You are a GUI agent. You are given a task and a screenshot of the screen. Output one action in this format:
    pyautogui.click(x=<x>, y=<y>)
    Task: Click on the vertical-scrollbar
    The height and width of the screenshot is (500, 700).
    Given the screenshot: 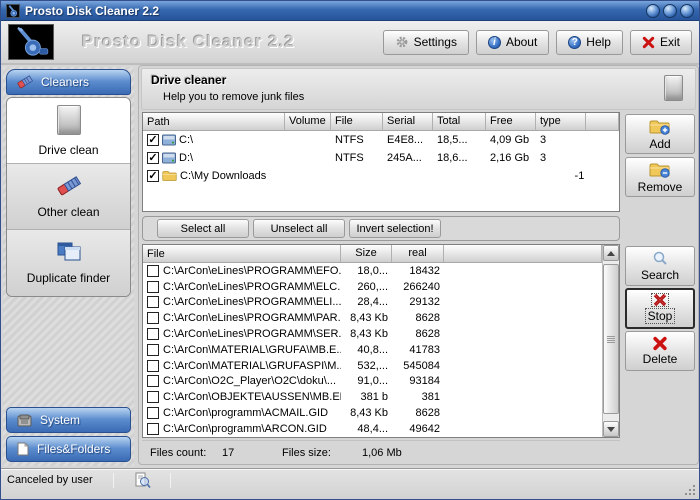 What is the action you would take?
    pyautogui.click(x=610, y=341)
    